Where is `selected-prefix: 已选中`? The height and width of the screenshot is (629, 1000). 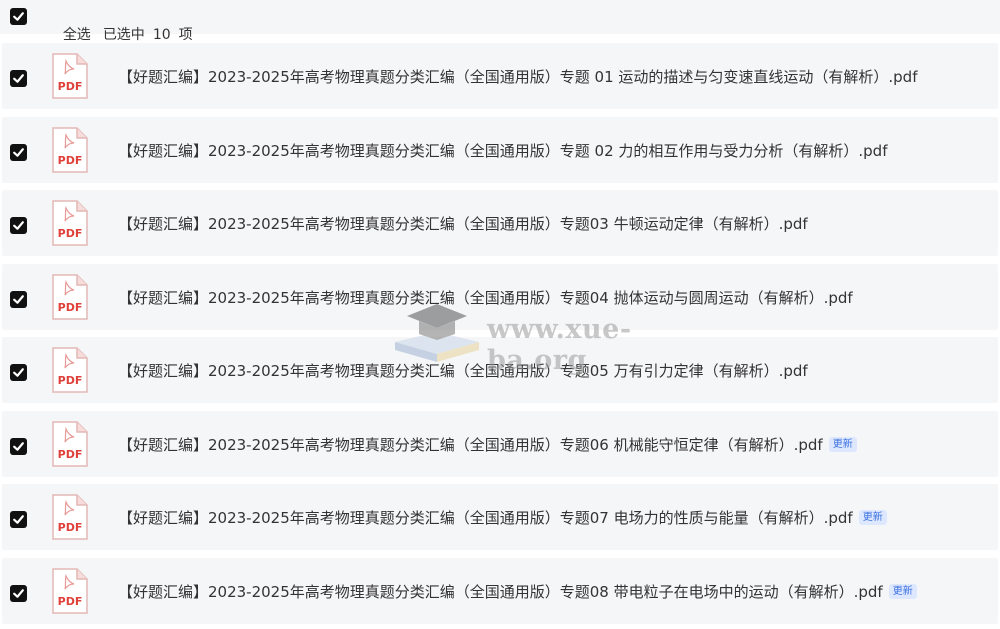
selected-prefix: 已选中 is located at coordinates (123, 35).